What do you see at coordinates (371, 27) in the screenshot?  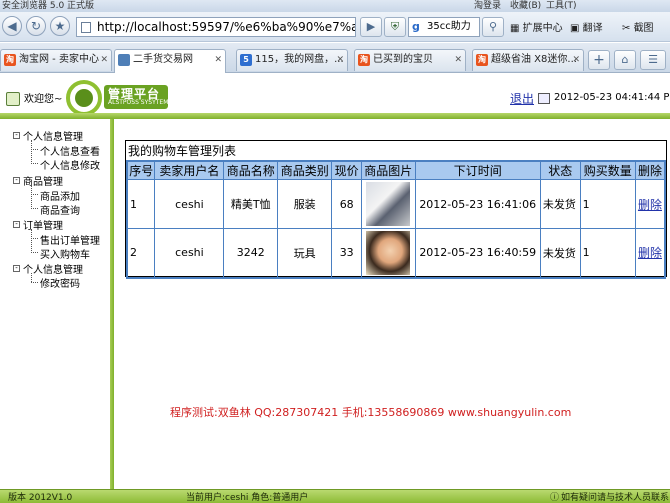 I see `go-button: ▶` at bounding box center [371, 27].